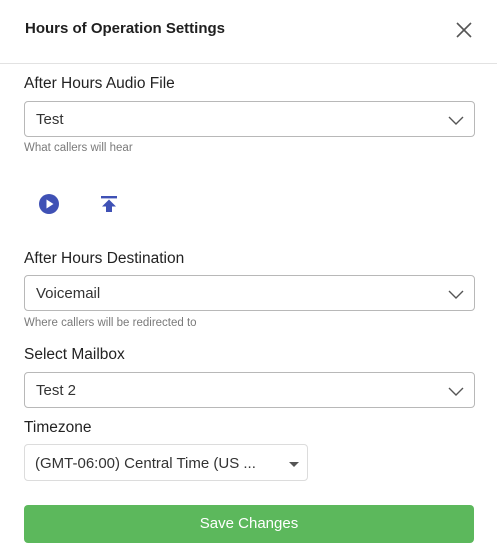  I want to click on destination-helper: Where callers will be redirected to, so click(110, 323).